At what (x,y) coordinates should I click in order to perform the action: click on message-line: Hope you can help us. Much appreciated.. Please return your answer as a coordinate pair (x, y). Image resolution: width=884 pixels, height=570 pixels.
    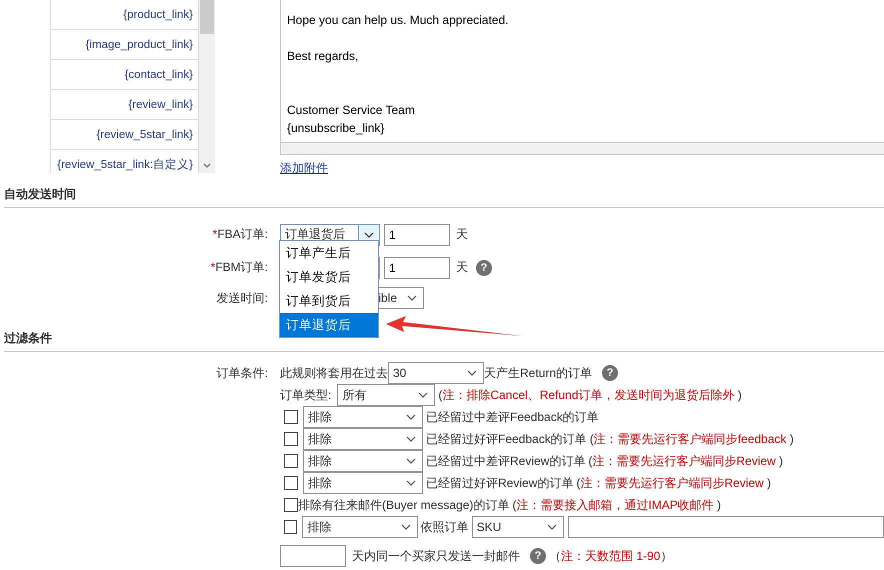
    Looking at the image, I should click on (397, 20).